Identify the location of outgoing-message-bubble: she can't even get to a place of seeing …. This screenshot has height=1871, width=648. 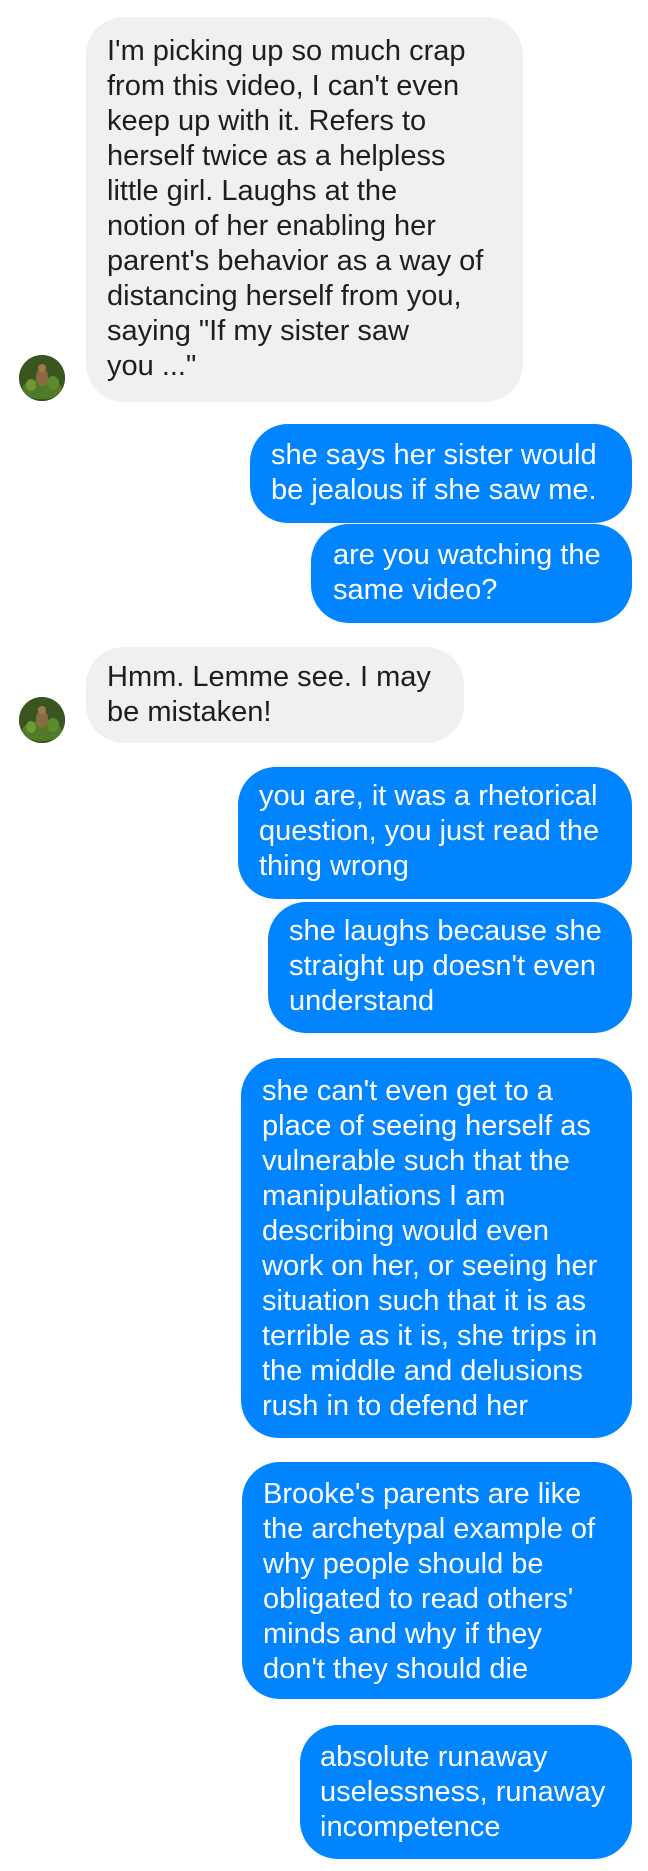
(436, 1248).